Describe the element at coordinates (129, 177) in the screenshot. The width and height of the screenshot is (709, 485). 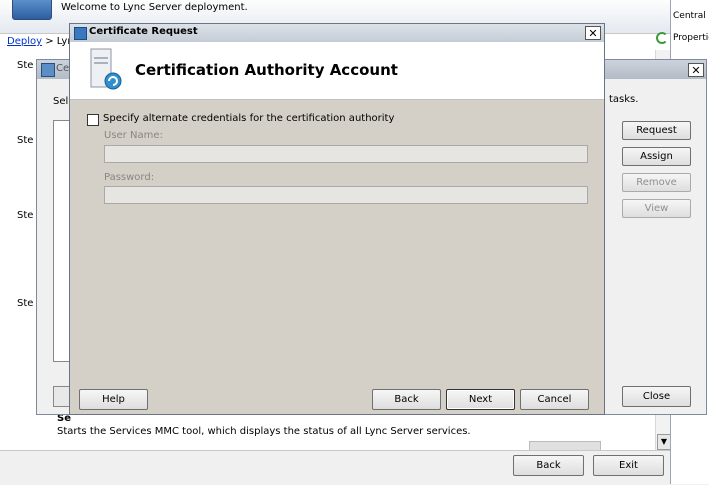
I see `password-label: Password:` at that location.